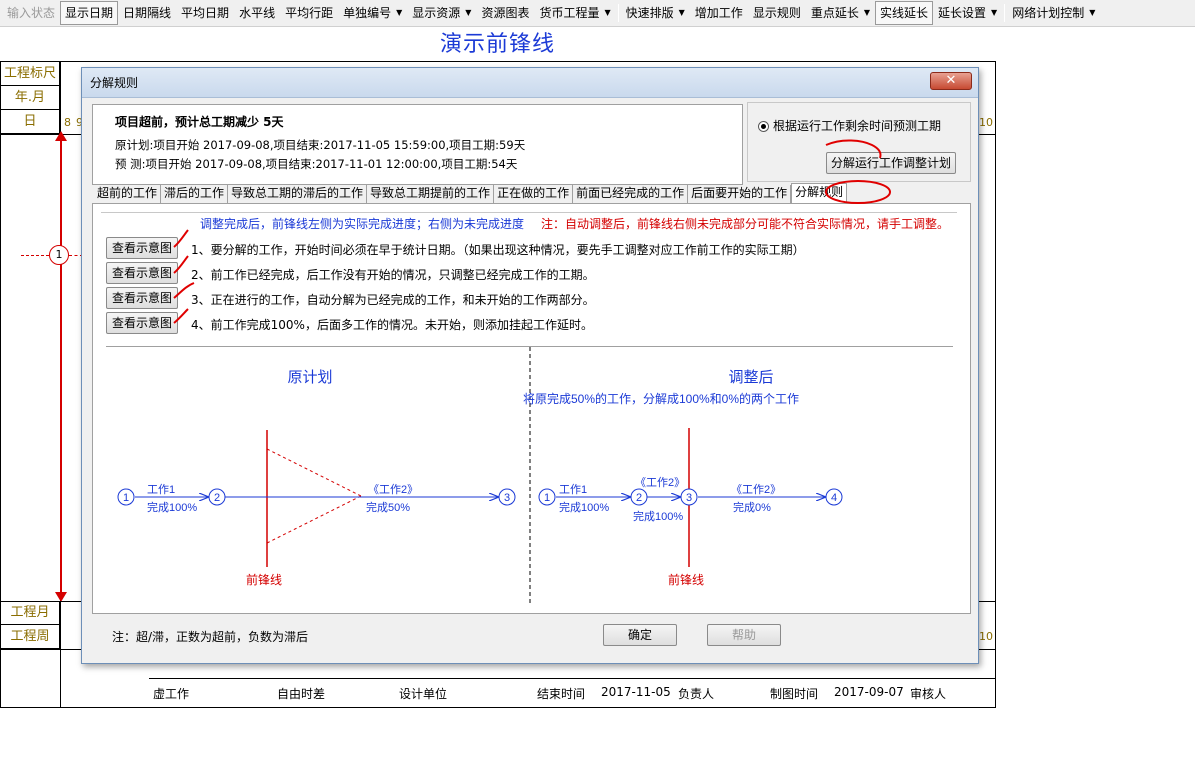 This screenshot has height=764, width=1195. I want to click on left-work2-progress: 完成50%, so click(388, 507).